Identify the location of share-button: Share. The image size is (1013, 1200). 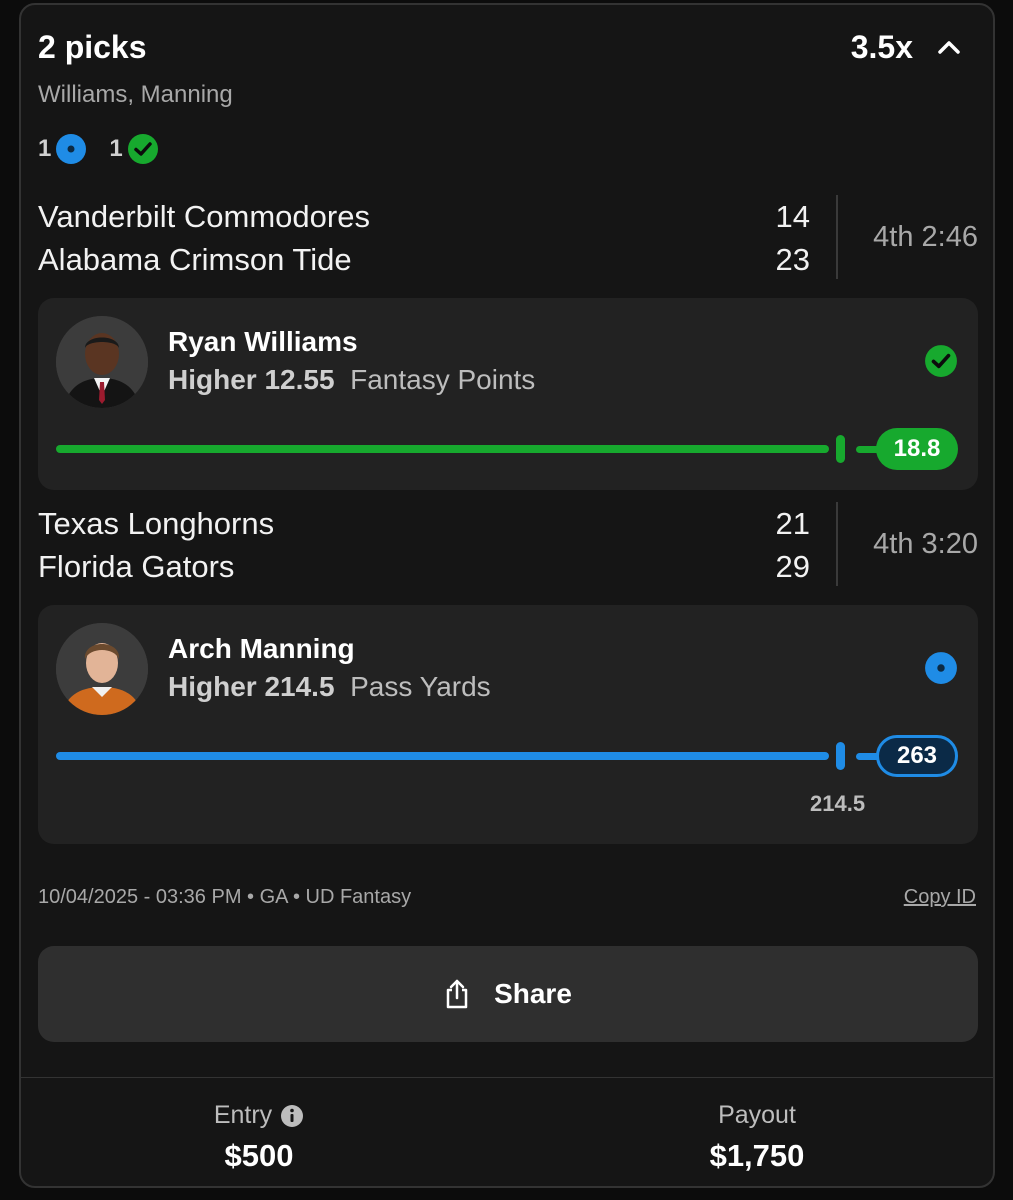
(508, 994).